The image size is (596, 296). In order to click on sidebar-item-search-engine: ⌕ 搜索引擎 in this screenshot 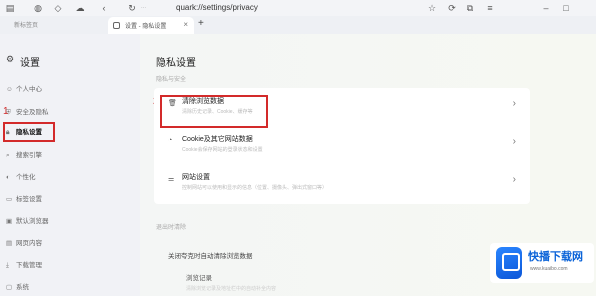, I will do `click(24, 156)`.